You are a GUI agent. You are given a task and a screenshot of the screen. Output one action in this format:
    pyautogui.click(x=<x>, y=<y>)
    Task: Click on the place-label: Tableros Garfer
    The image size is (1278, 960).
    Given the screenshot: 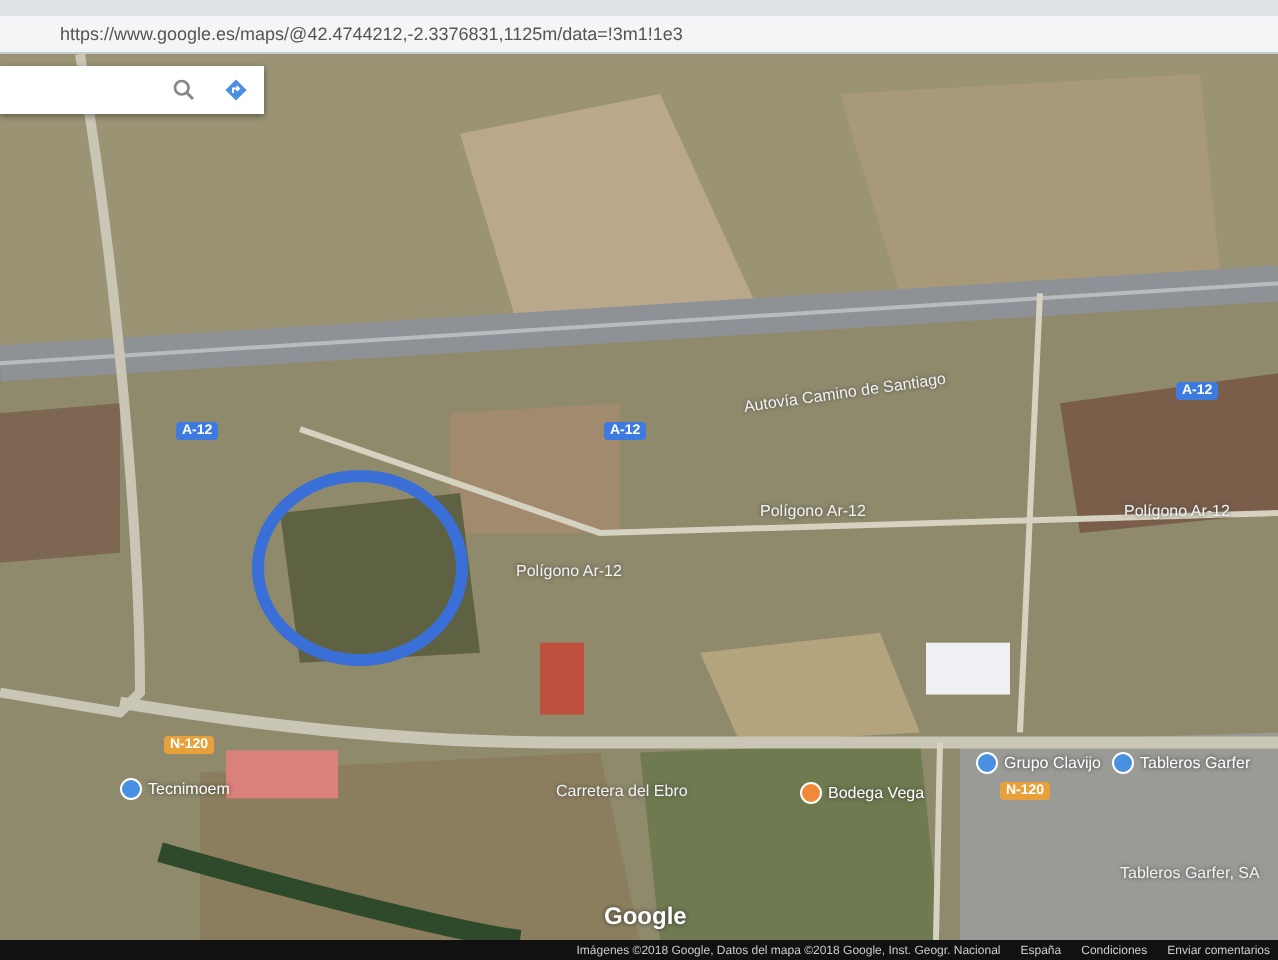 What is the action you would take?
    pyautogui.click(x=1195, y=763)
    